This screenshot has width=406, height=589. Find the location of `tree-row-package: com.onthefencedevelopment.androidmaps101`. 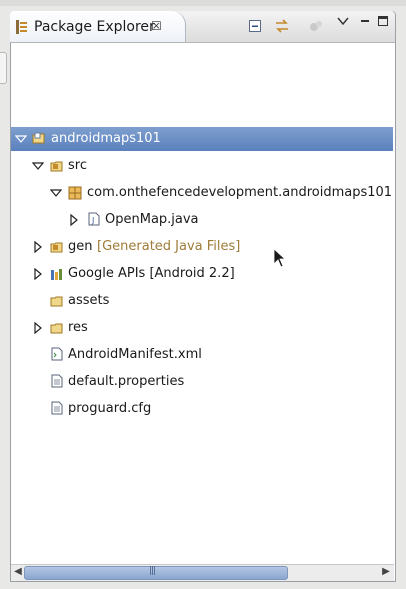

tree-row-package: com.onthefencedevelopment.androidmaps101 is located at coordinates (202, 193).